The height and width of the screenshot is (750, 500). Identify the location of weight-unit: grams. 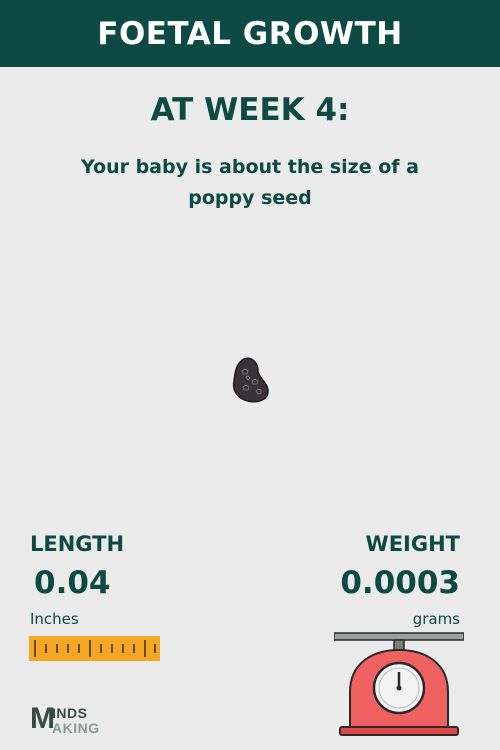
(436, 619).